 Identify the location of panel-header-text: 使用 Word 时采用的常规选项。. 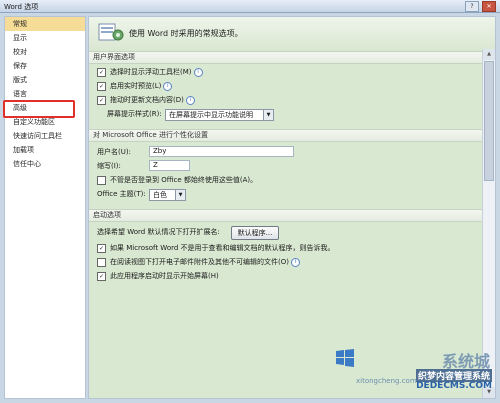
(186, 33).